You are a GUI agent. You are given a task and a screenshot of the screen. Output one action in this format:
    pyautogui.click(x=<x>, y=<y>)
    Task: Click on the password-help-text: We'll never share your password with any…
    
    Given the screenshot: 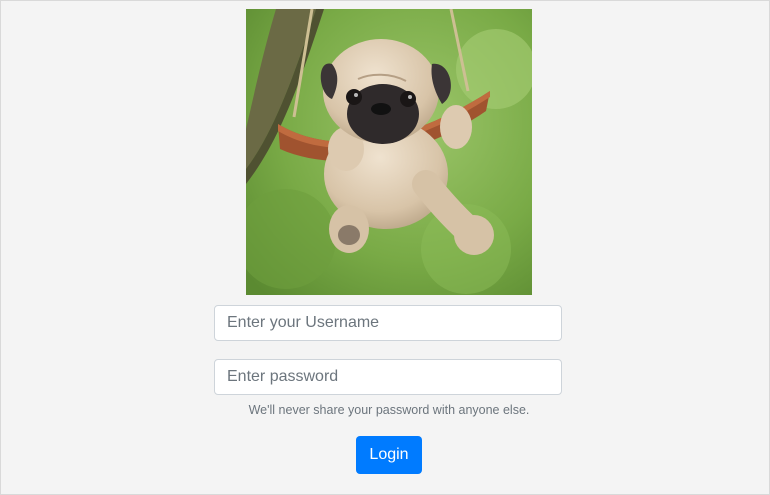 What is the action you would take?
    pyautogui.click(x=389, y=410)
    